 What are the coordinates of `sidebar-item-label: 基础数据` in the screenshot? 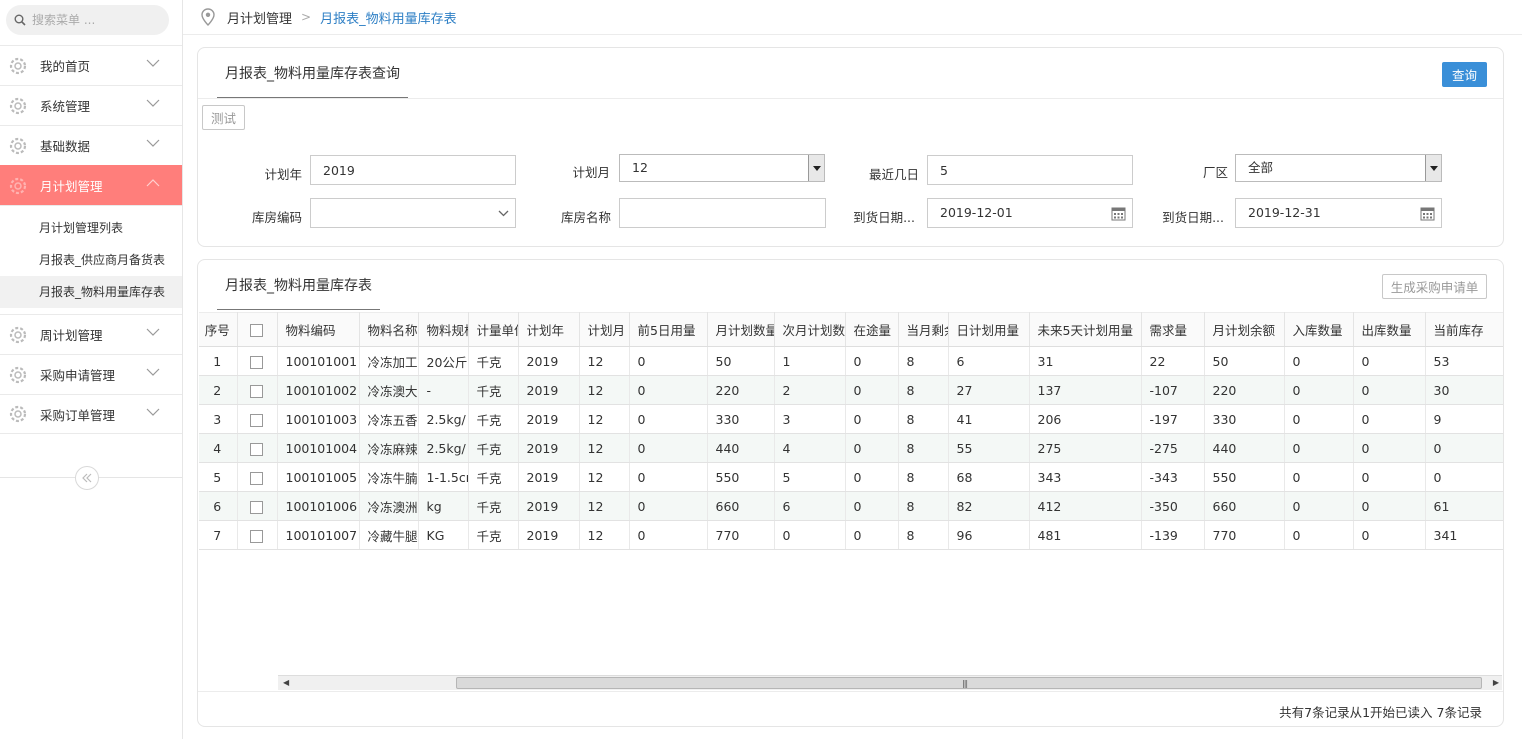 It's located at (65, 146).